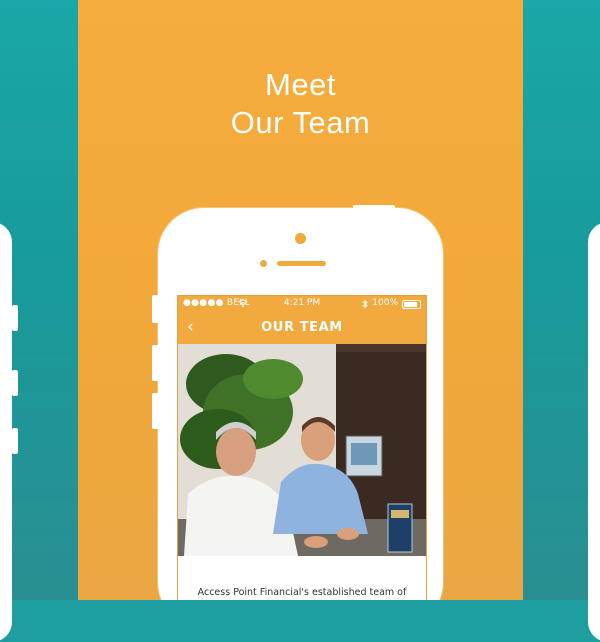  What do you see at coordinates (302, 304) in the screenshot?
I see `status-bar: ●●●●● BELL 4:21 PM 100%` at bounding box center [302, 304].